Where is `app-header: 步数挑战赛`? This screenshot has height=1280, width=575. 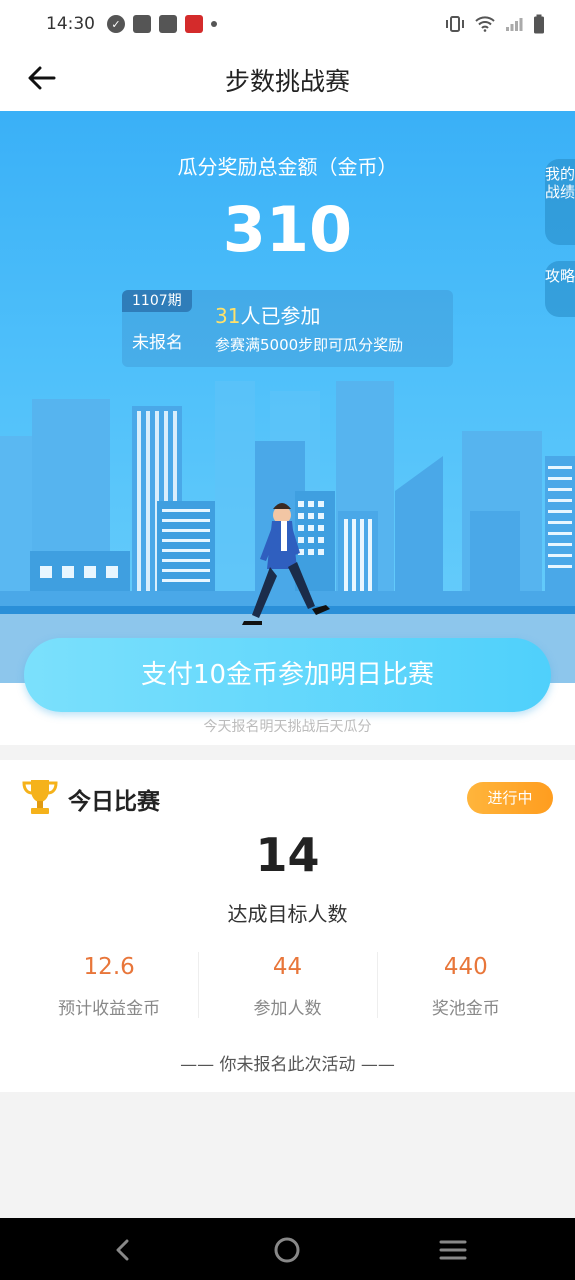
app-header: 步数挑战赛 is located at coordinates (287, 79).